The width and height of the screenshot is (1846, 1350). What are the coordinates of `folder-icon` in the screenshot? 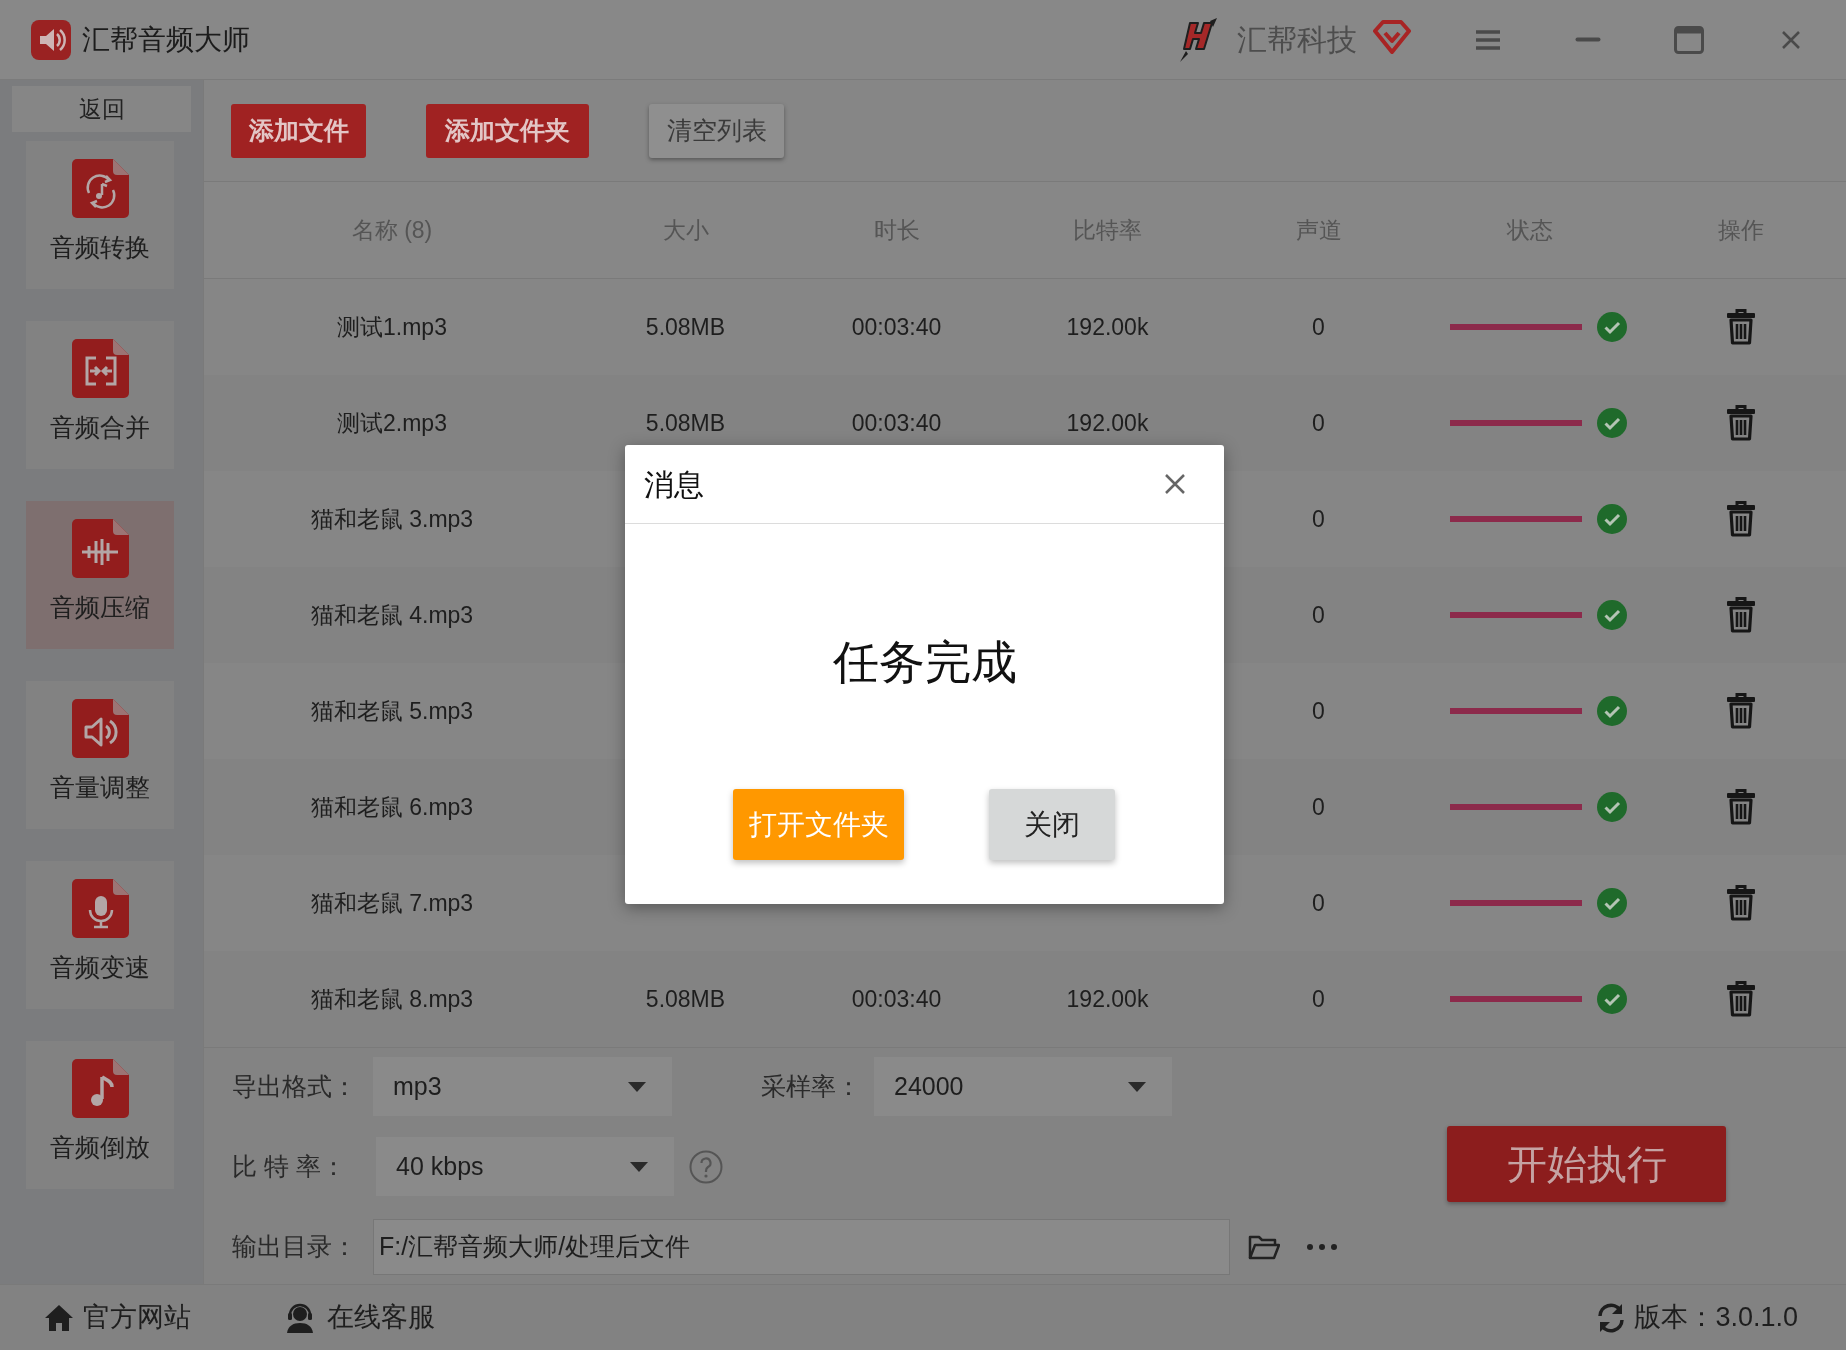 It's located at (1264, 1246).